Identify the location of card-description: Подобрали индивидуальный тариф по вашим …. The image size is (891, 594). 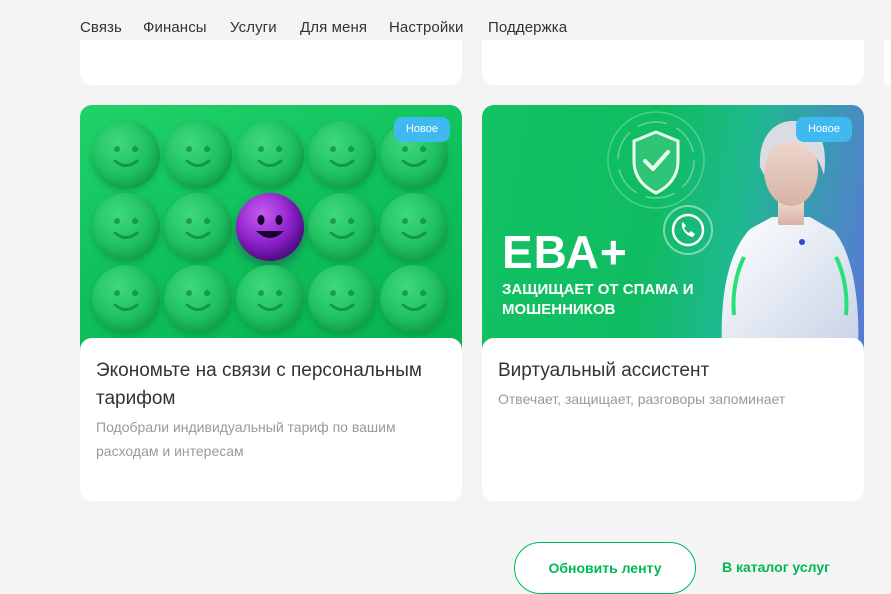
(246, 439).